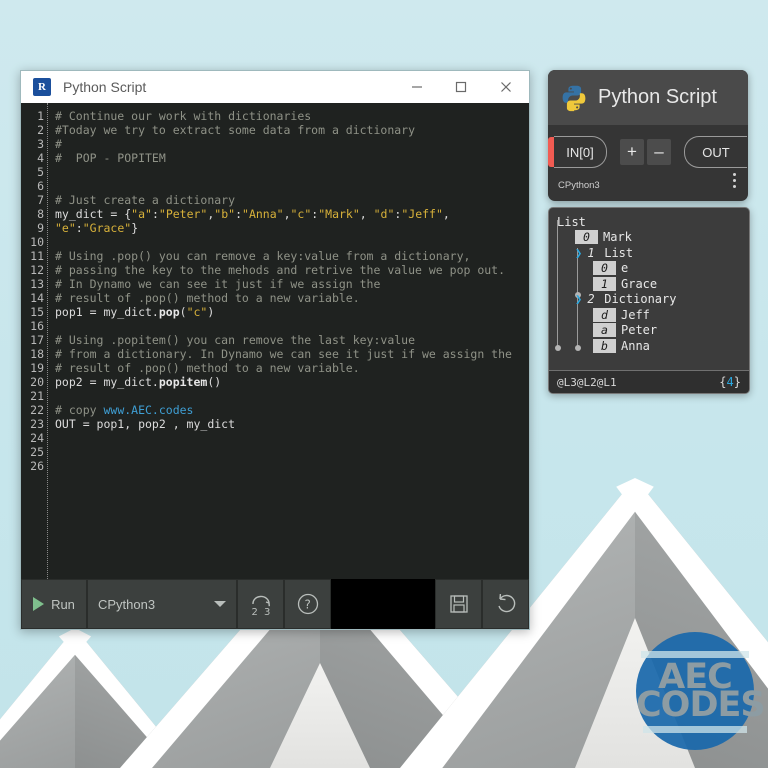  Describe the element at coordinates (505, 604) in the screenshot. I see `revert-button` at that location.